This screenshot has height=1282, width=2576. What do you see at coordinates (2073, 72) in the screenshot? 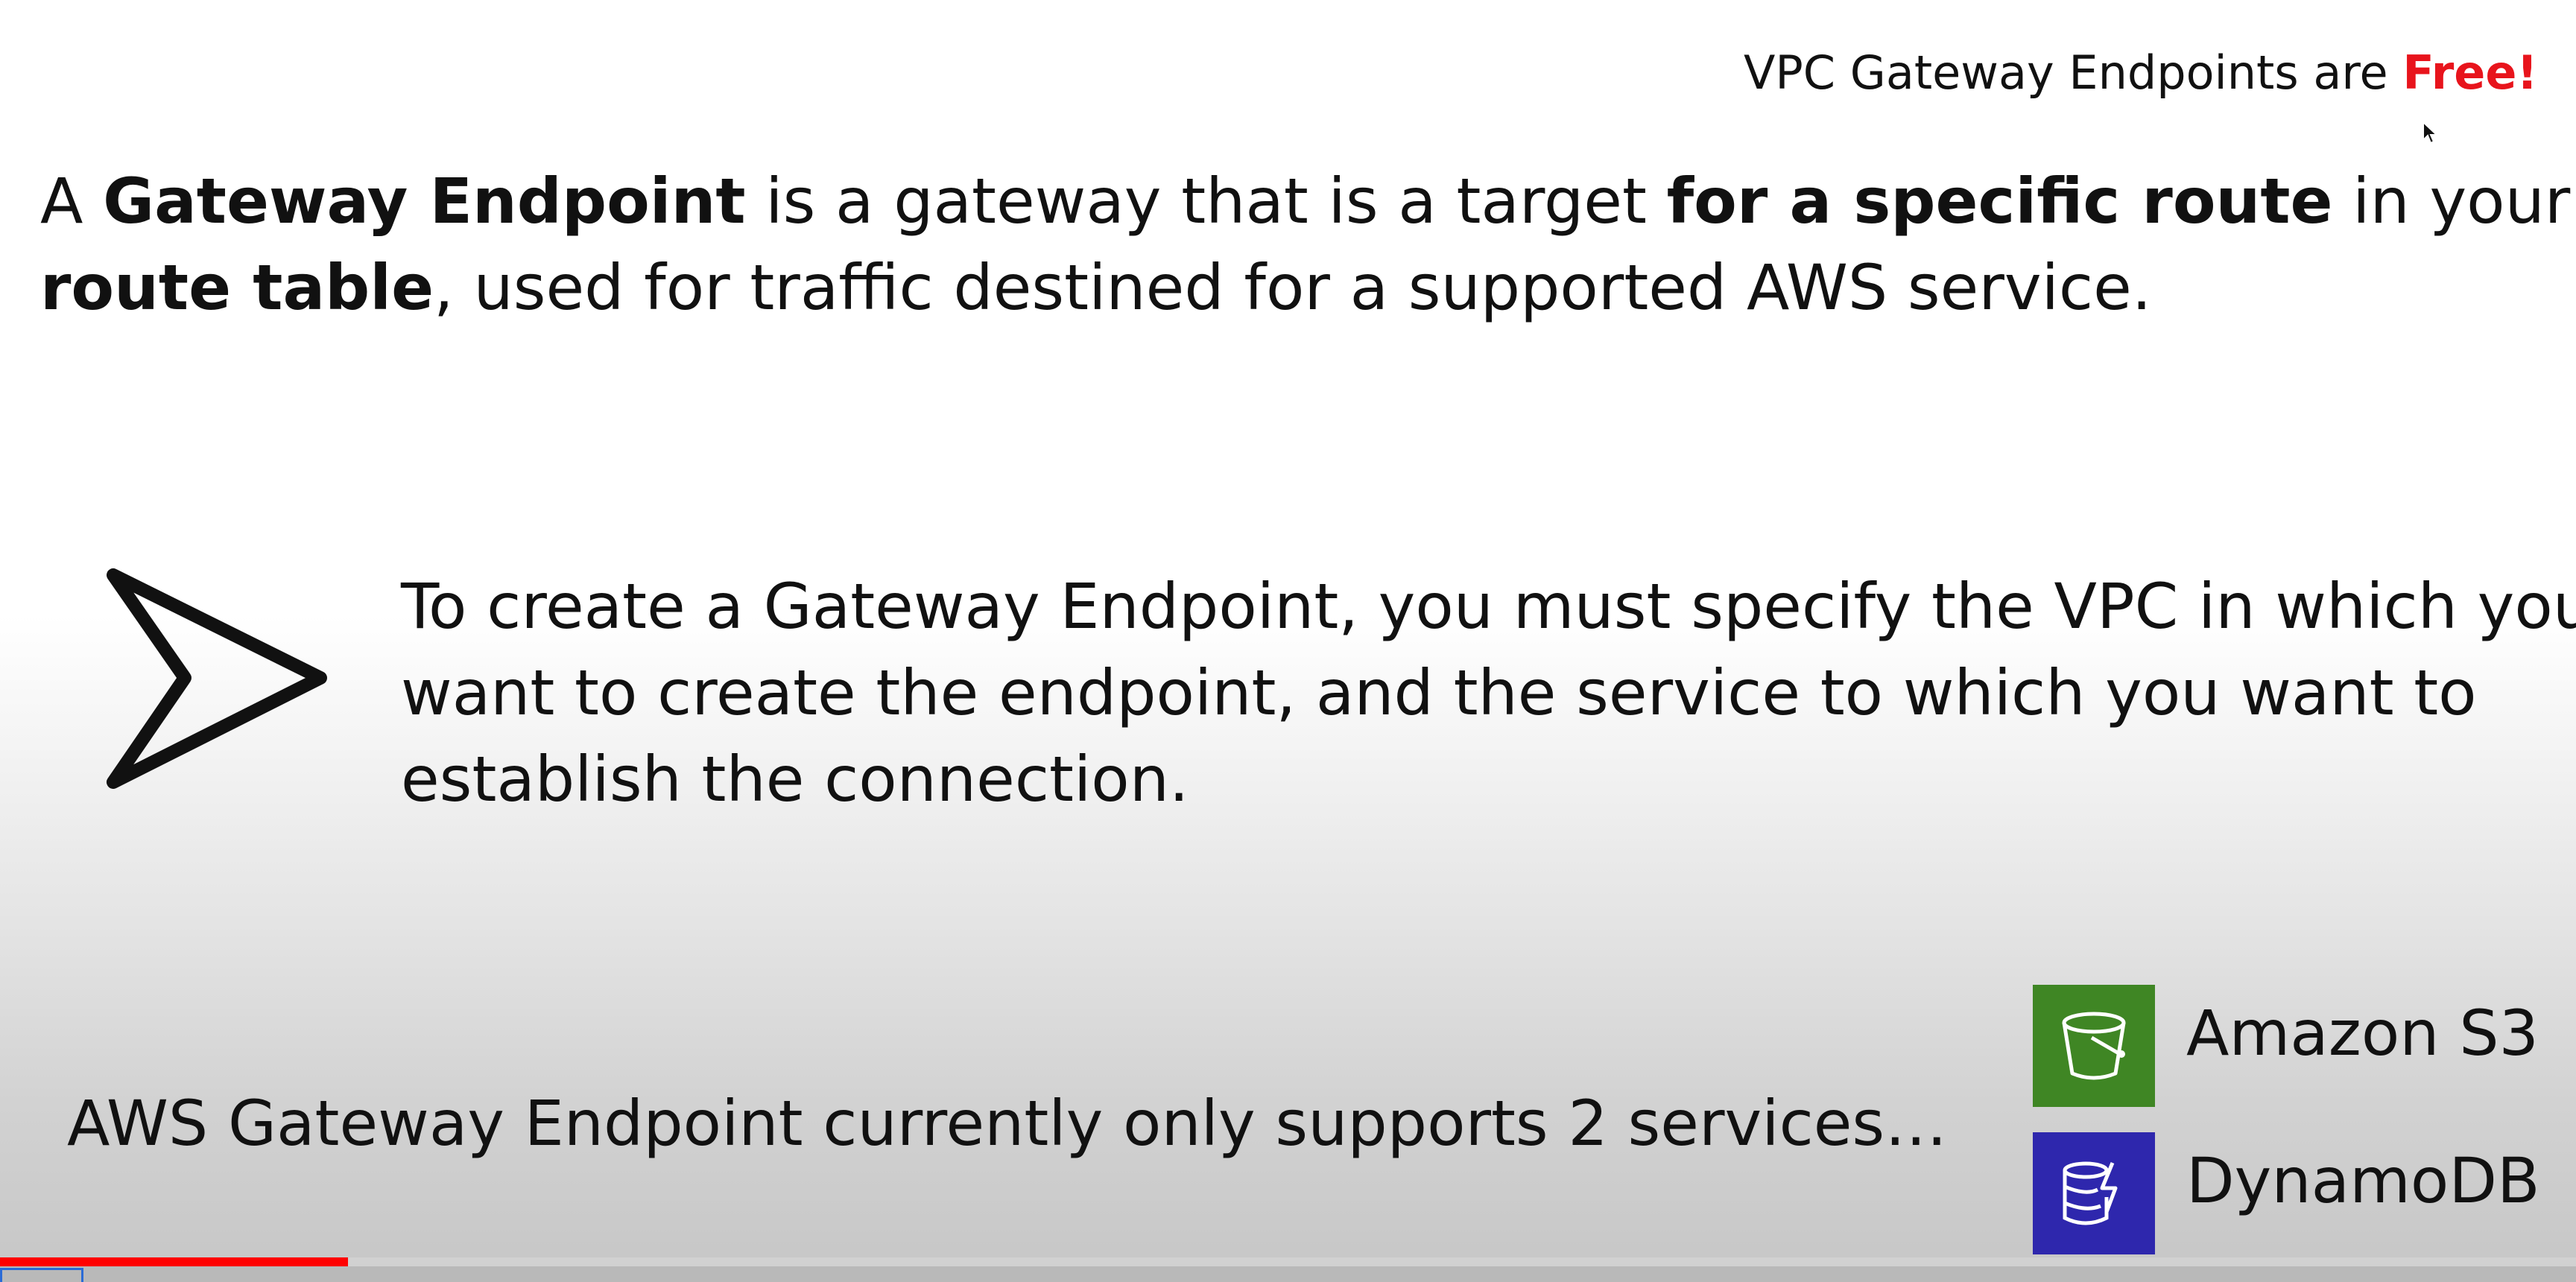
I see `free-note-prefix: VPC Gateway Endpoints are` at bounding box center [2073, 72].